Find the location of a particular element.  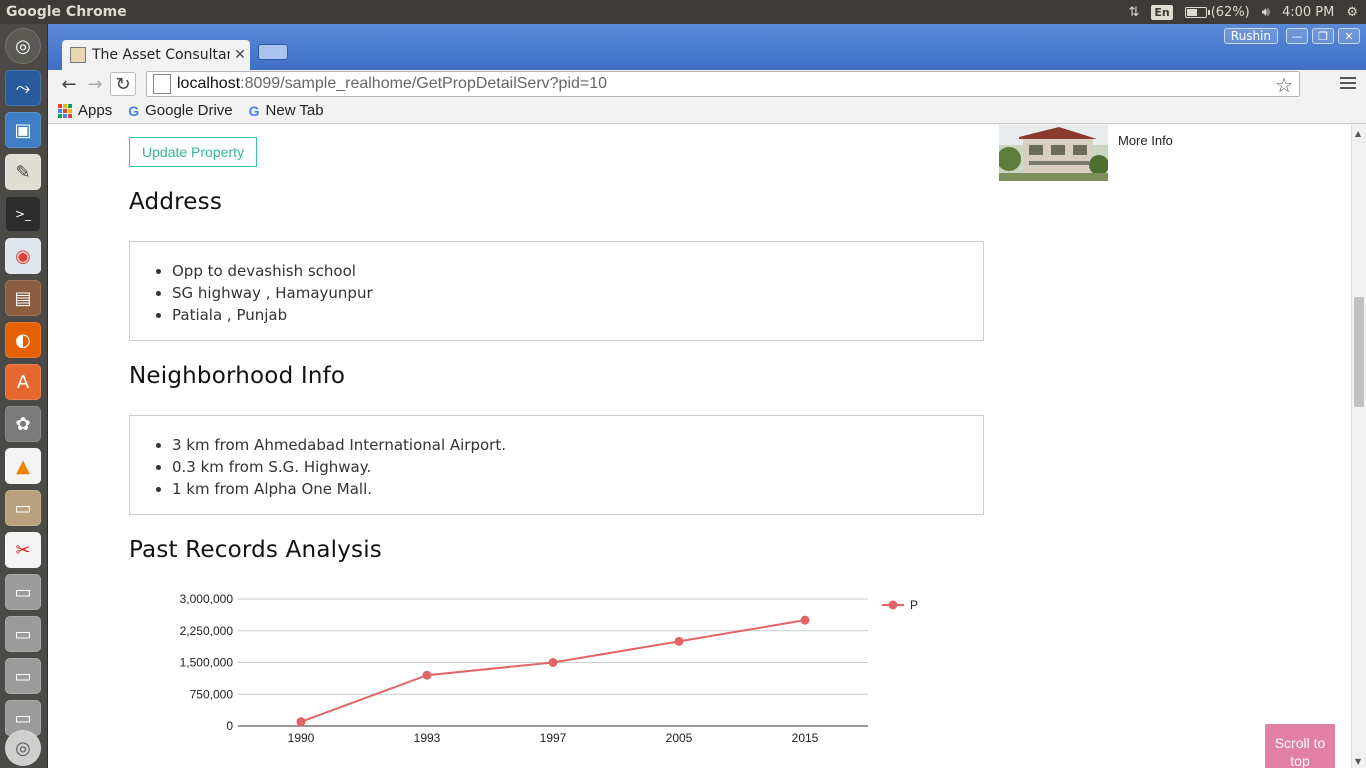

legend-label: Price is located at coordinates (914, 605).